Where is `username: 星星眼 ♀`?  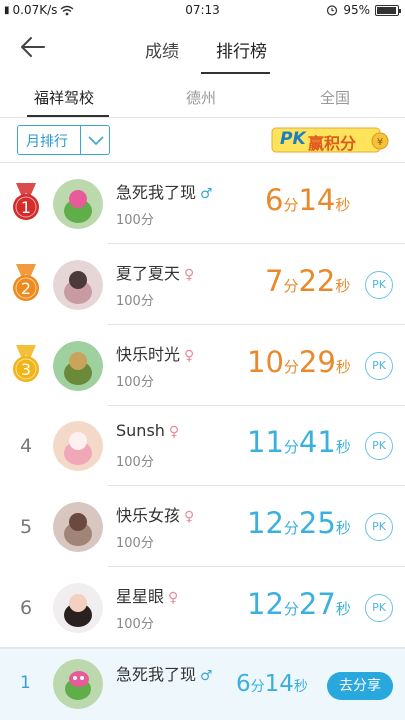 username: 星星眼 ♀ is located at coordinates (147, 595).